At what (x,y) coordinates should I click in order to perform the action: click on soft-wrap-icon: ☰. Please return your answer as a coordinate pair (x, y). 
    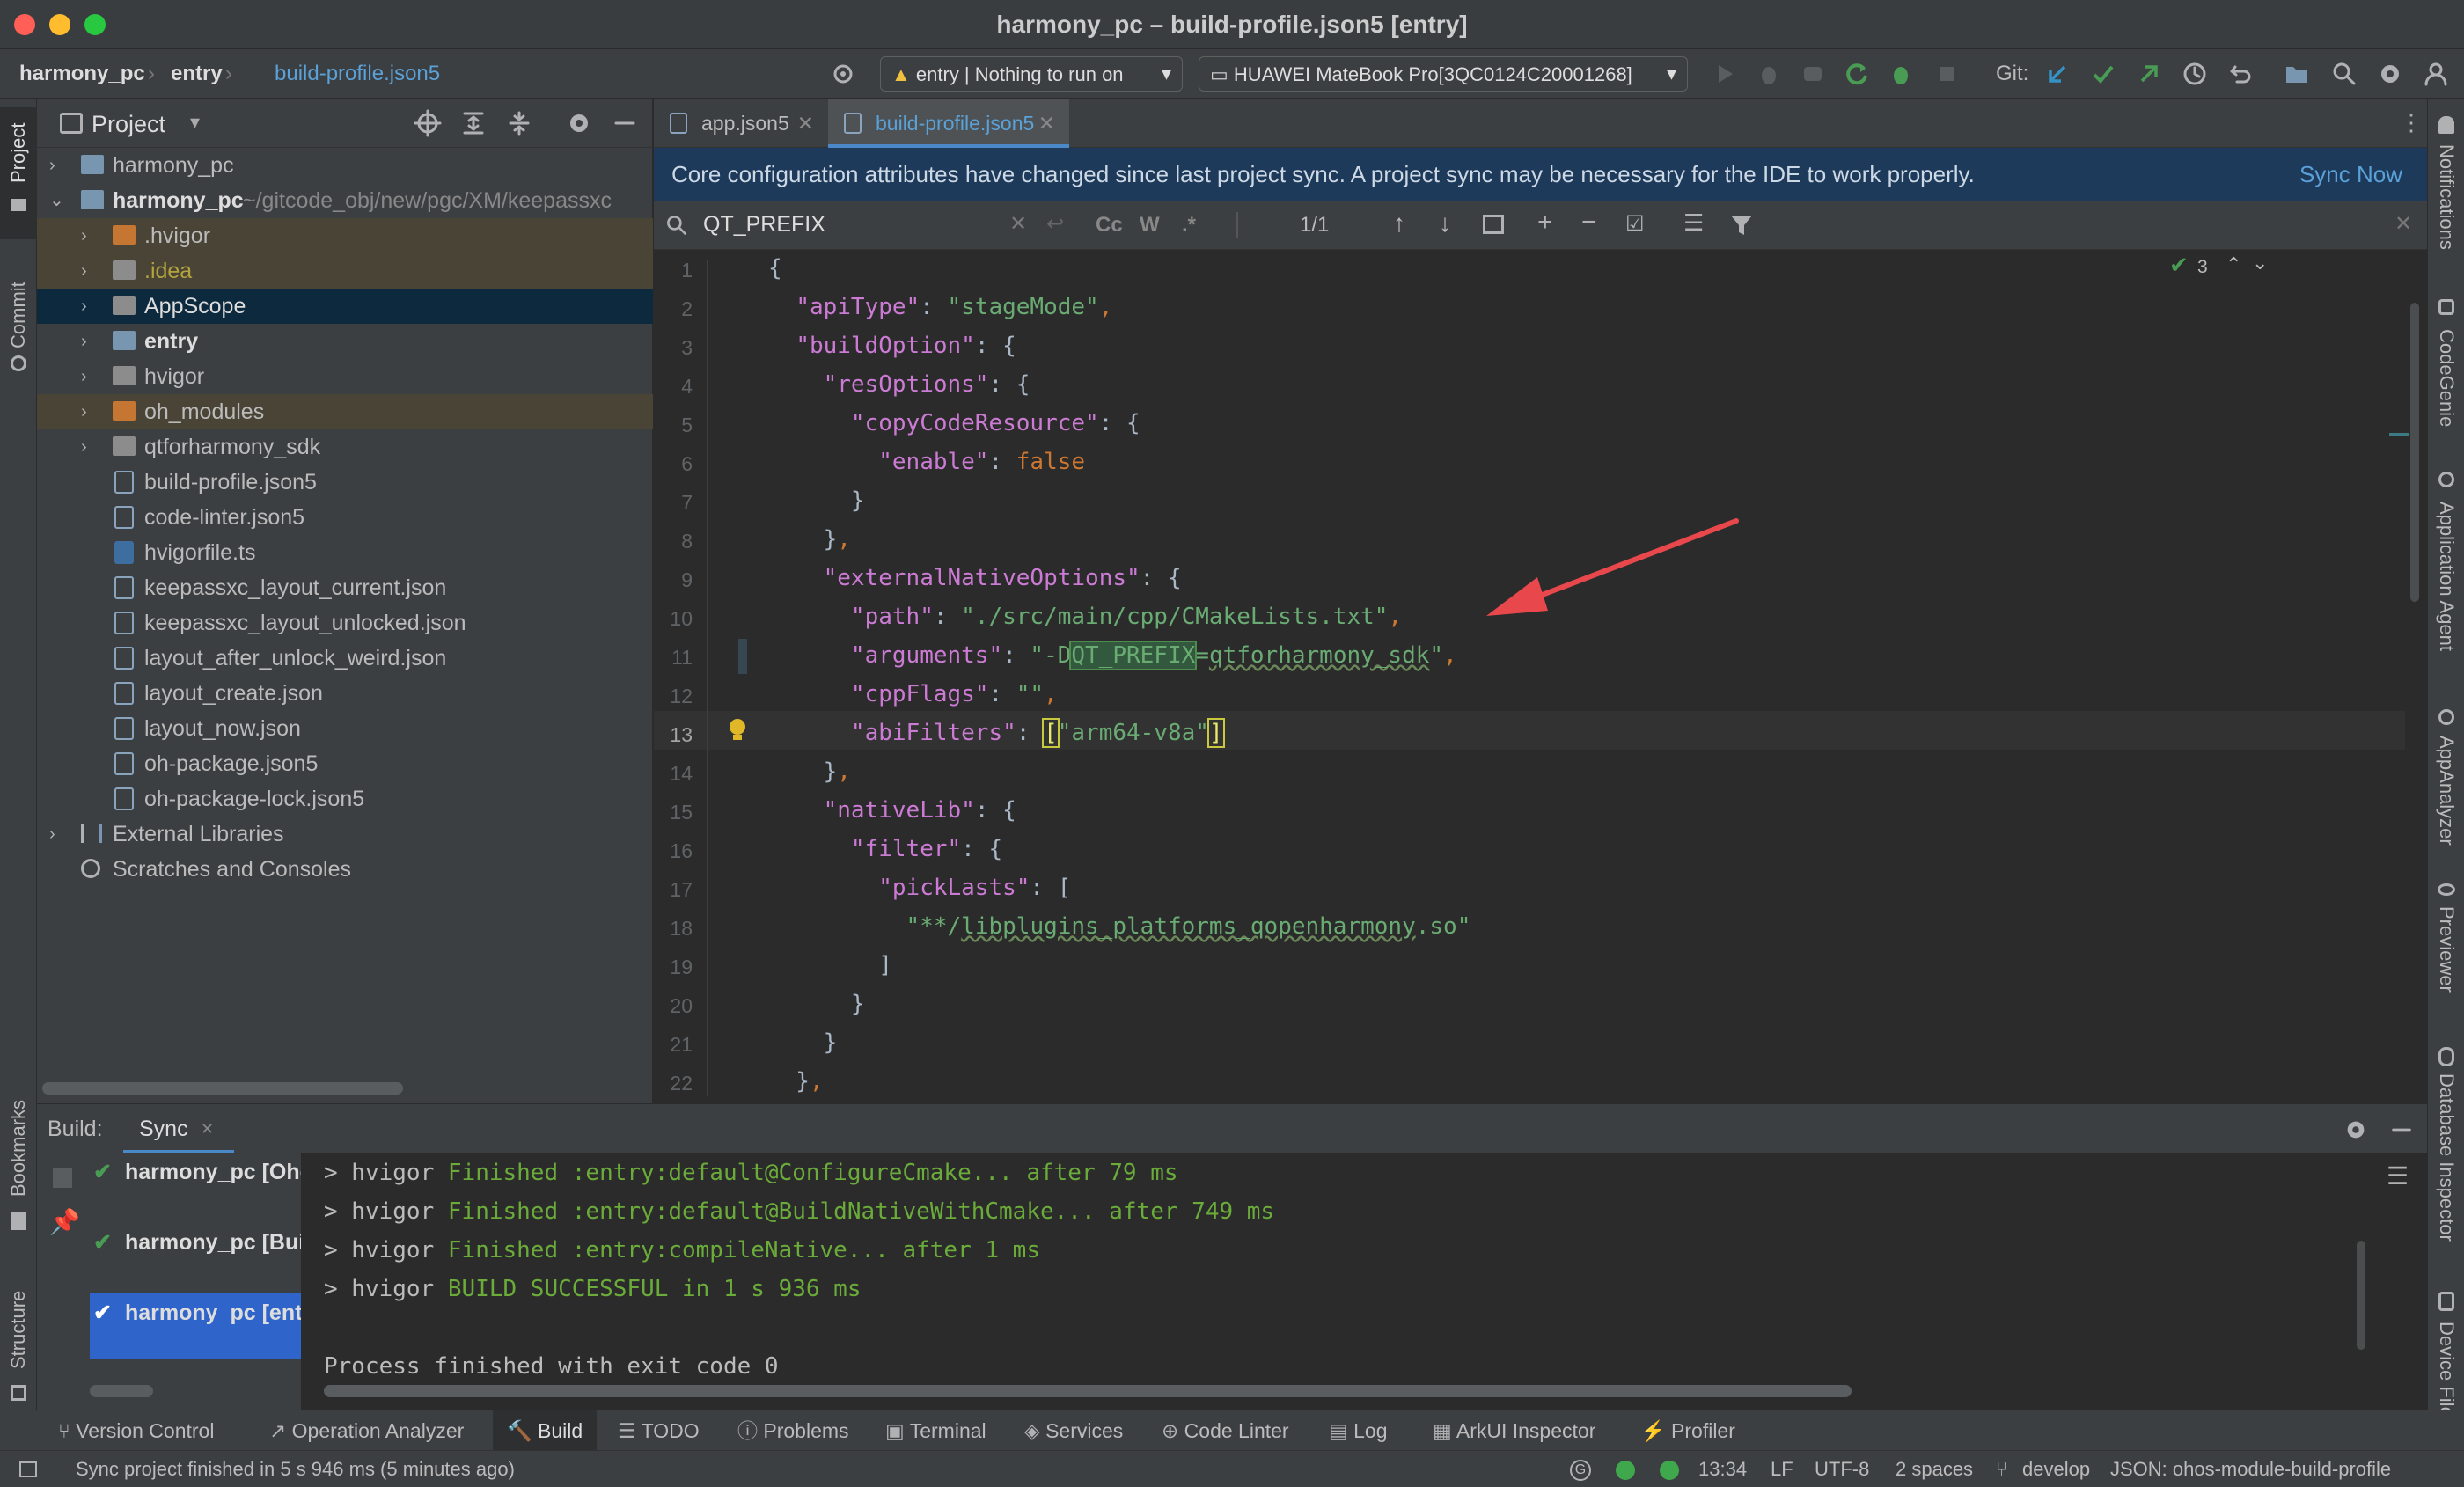
    Looking at the image, I should click on (2398, 1175).